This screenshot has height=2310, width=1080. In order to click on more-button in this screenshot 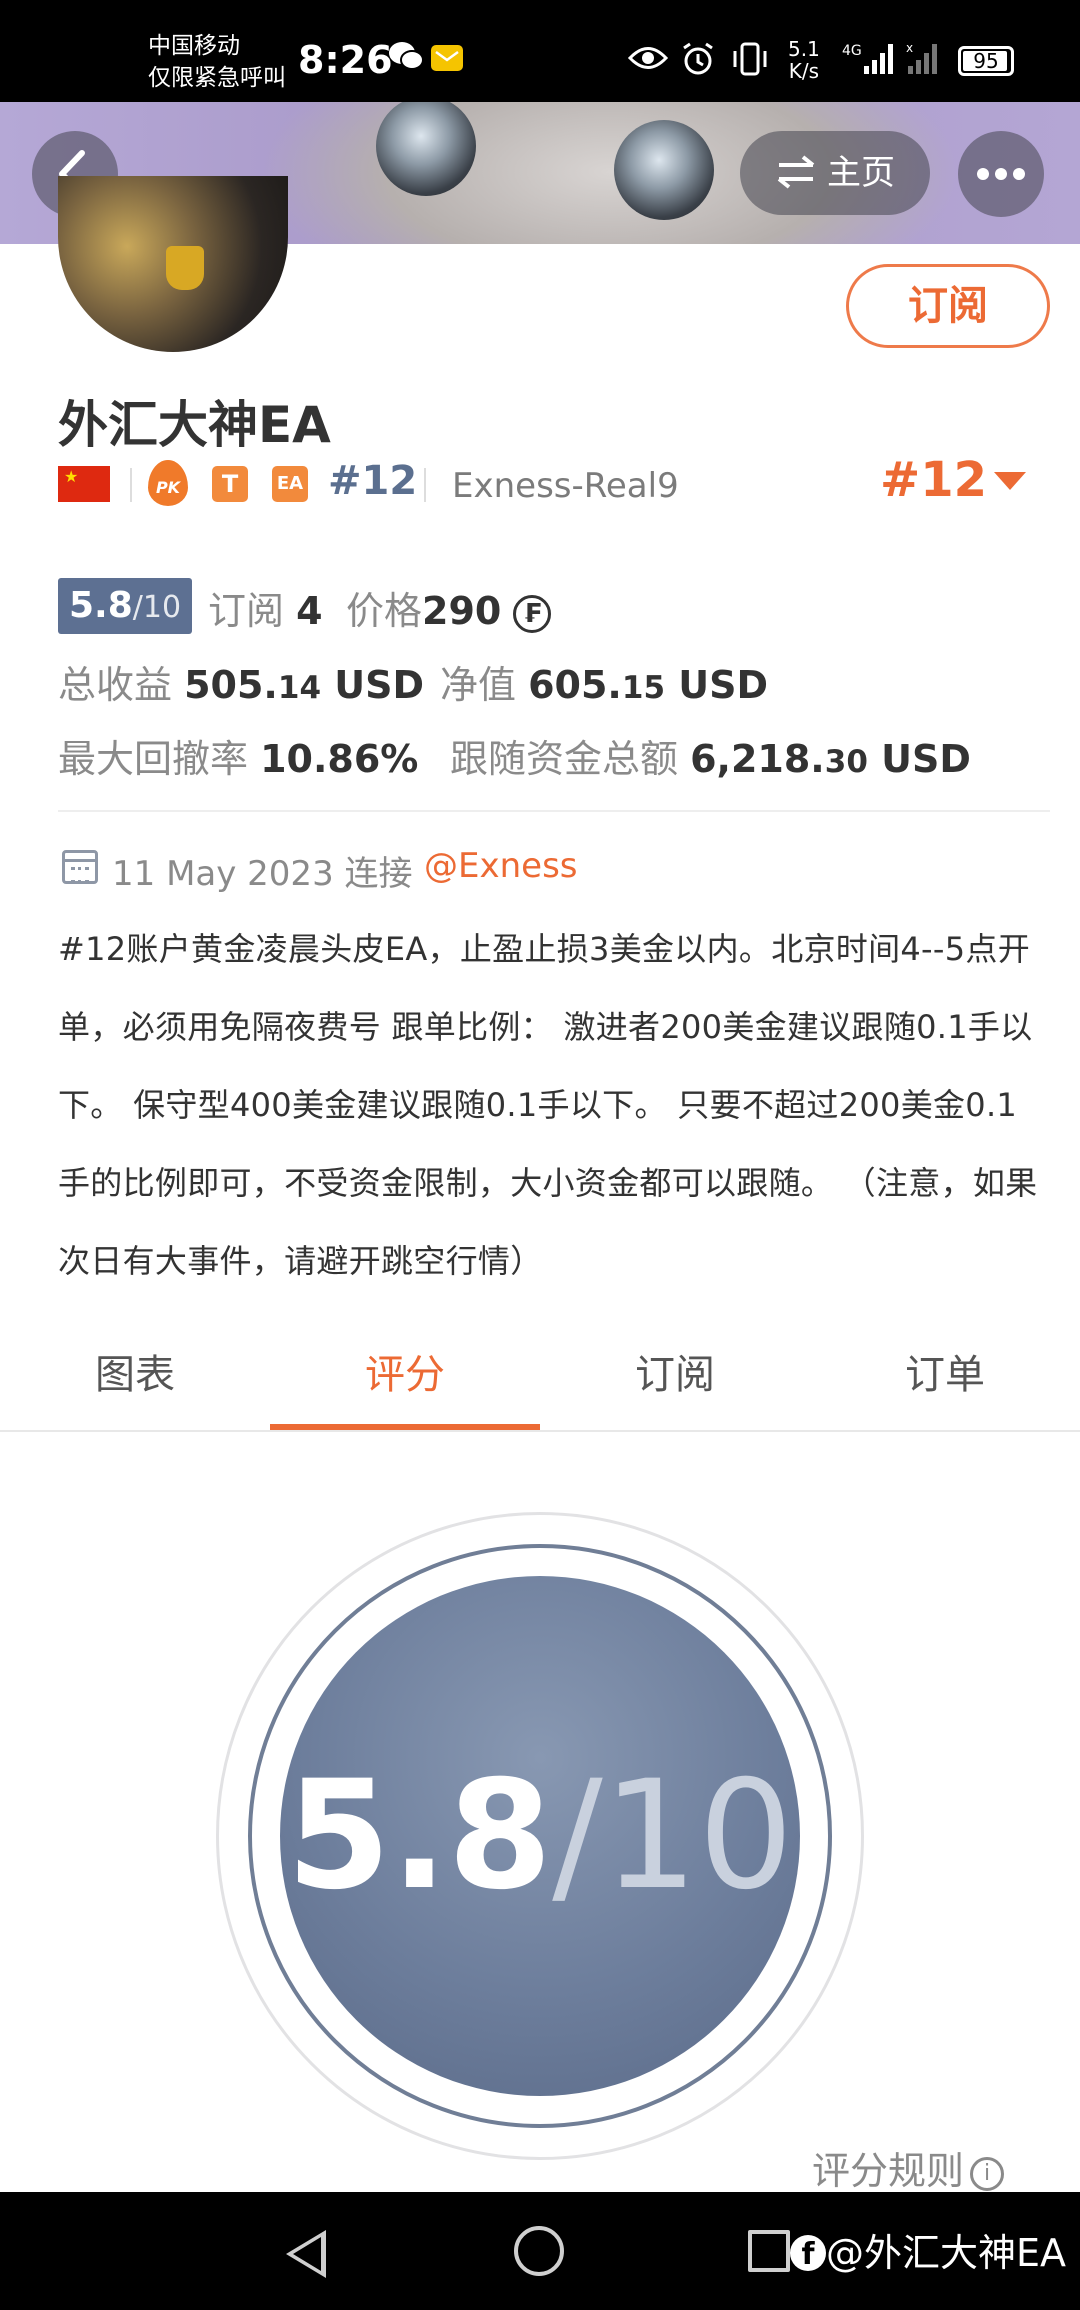, I will do `click(1001, 174)`.